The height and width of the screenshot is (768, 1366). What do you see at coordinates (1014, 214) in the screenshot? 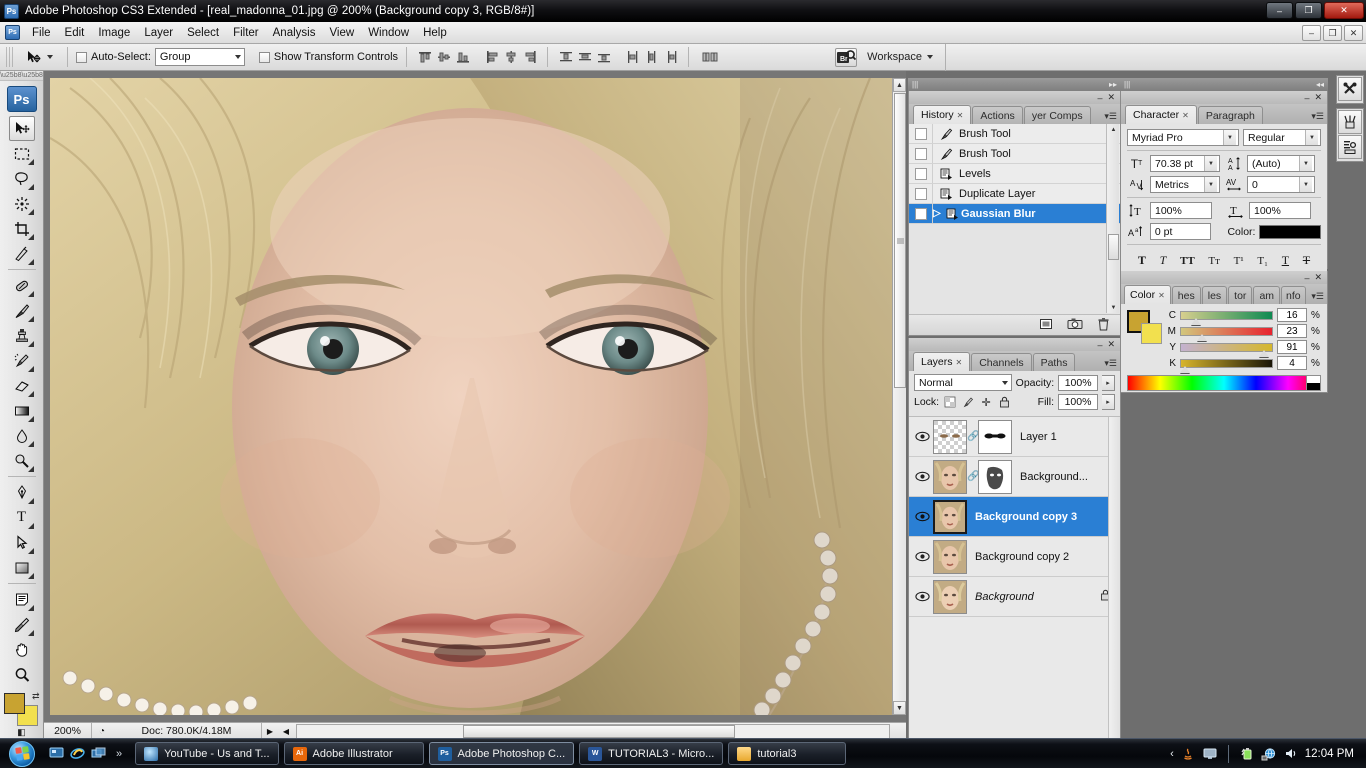
I see `history-row-selected: ▷ Gaussian Blur` at bounding box center [1014, 214].